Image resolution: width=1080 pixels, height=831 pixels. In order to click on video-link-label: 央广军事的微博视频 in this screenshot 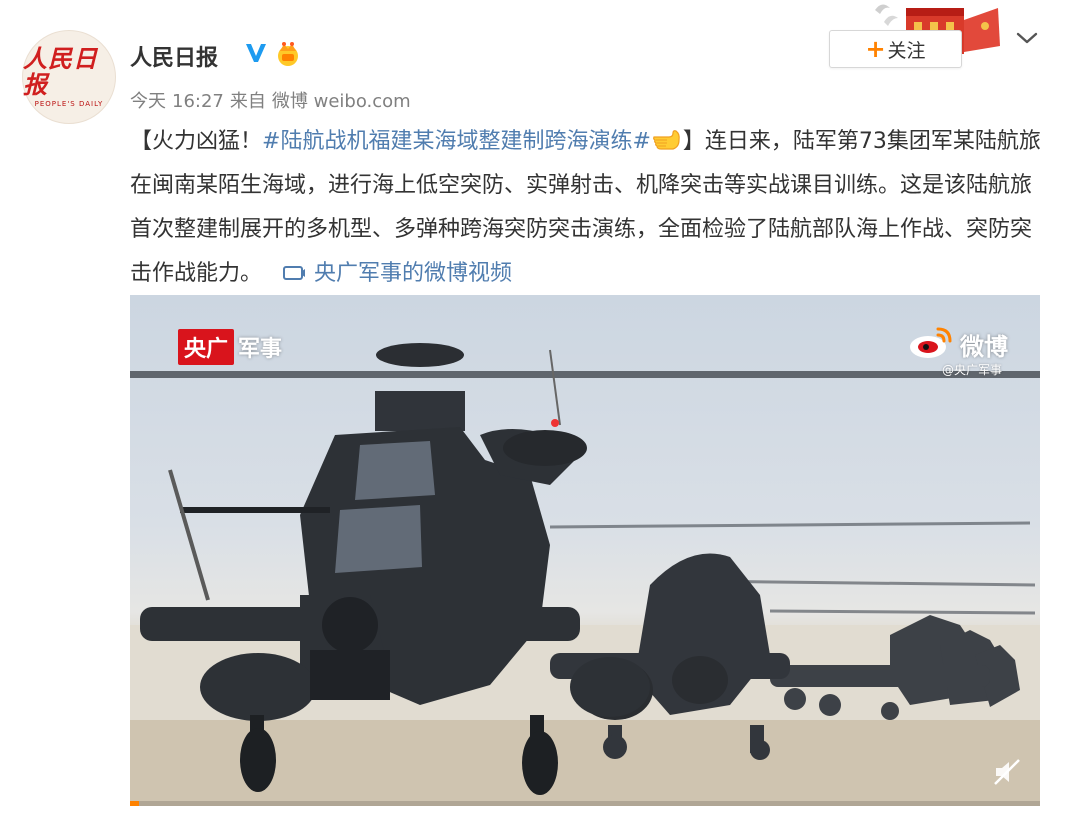, I will do `click(413, 273)`.